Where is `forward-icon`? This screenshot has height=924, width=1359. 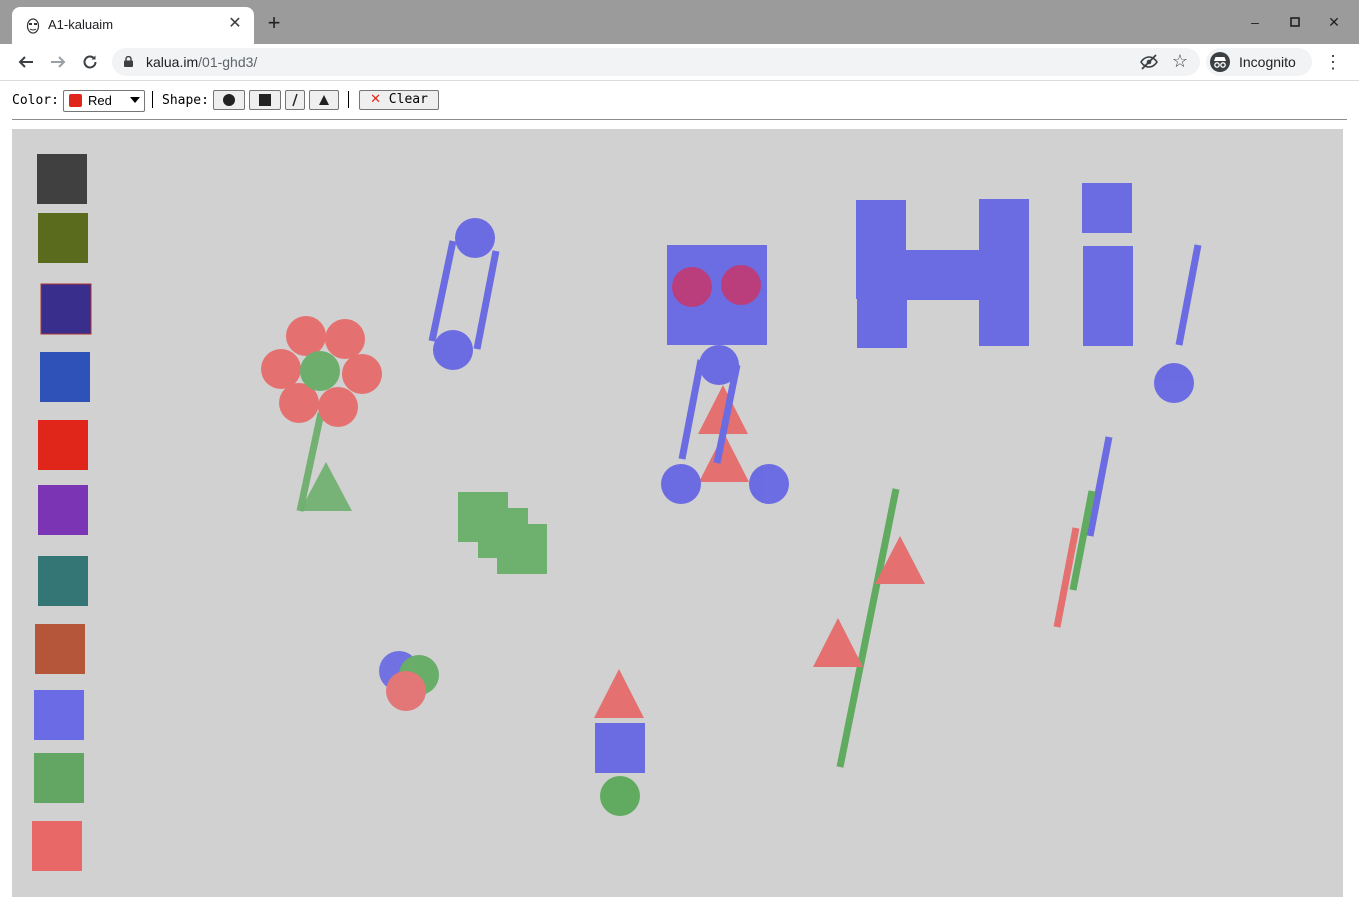 forward-icon is located at coordinates (58, 62).